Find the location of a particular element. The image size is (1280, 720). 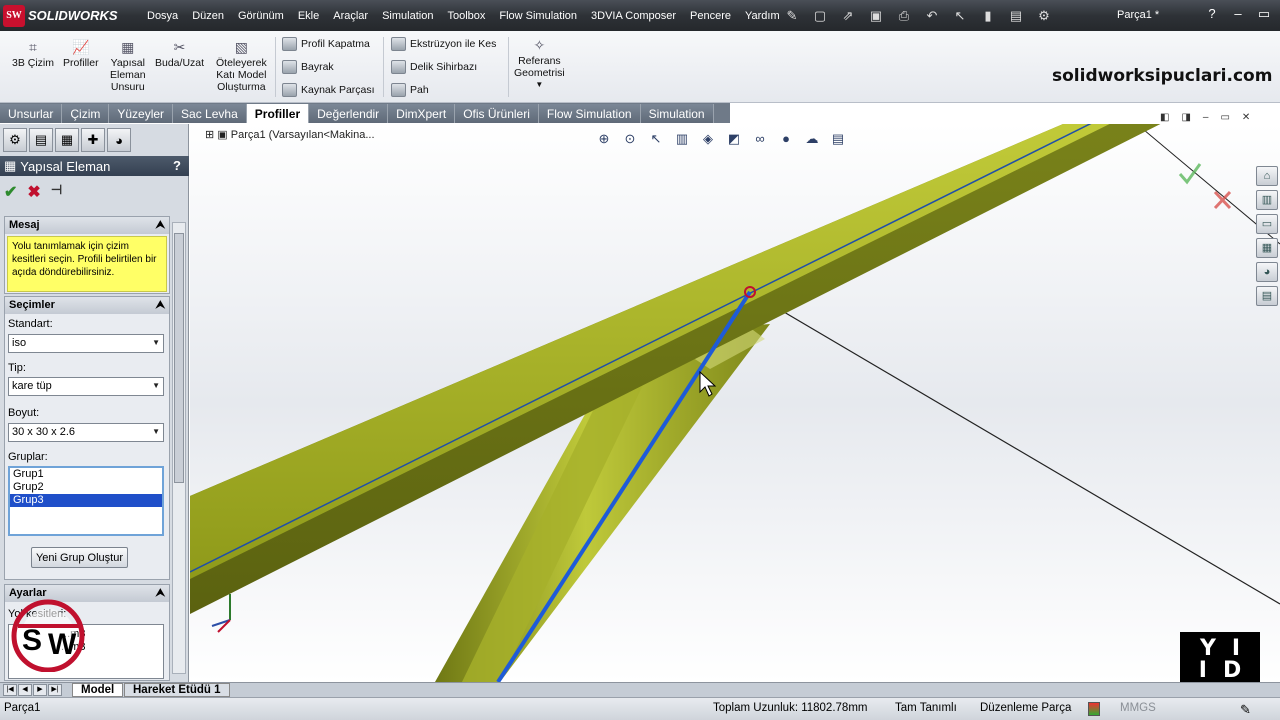

menu-simulation: Simulation is located at coordinates (407, 16).